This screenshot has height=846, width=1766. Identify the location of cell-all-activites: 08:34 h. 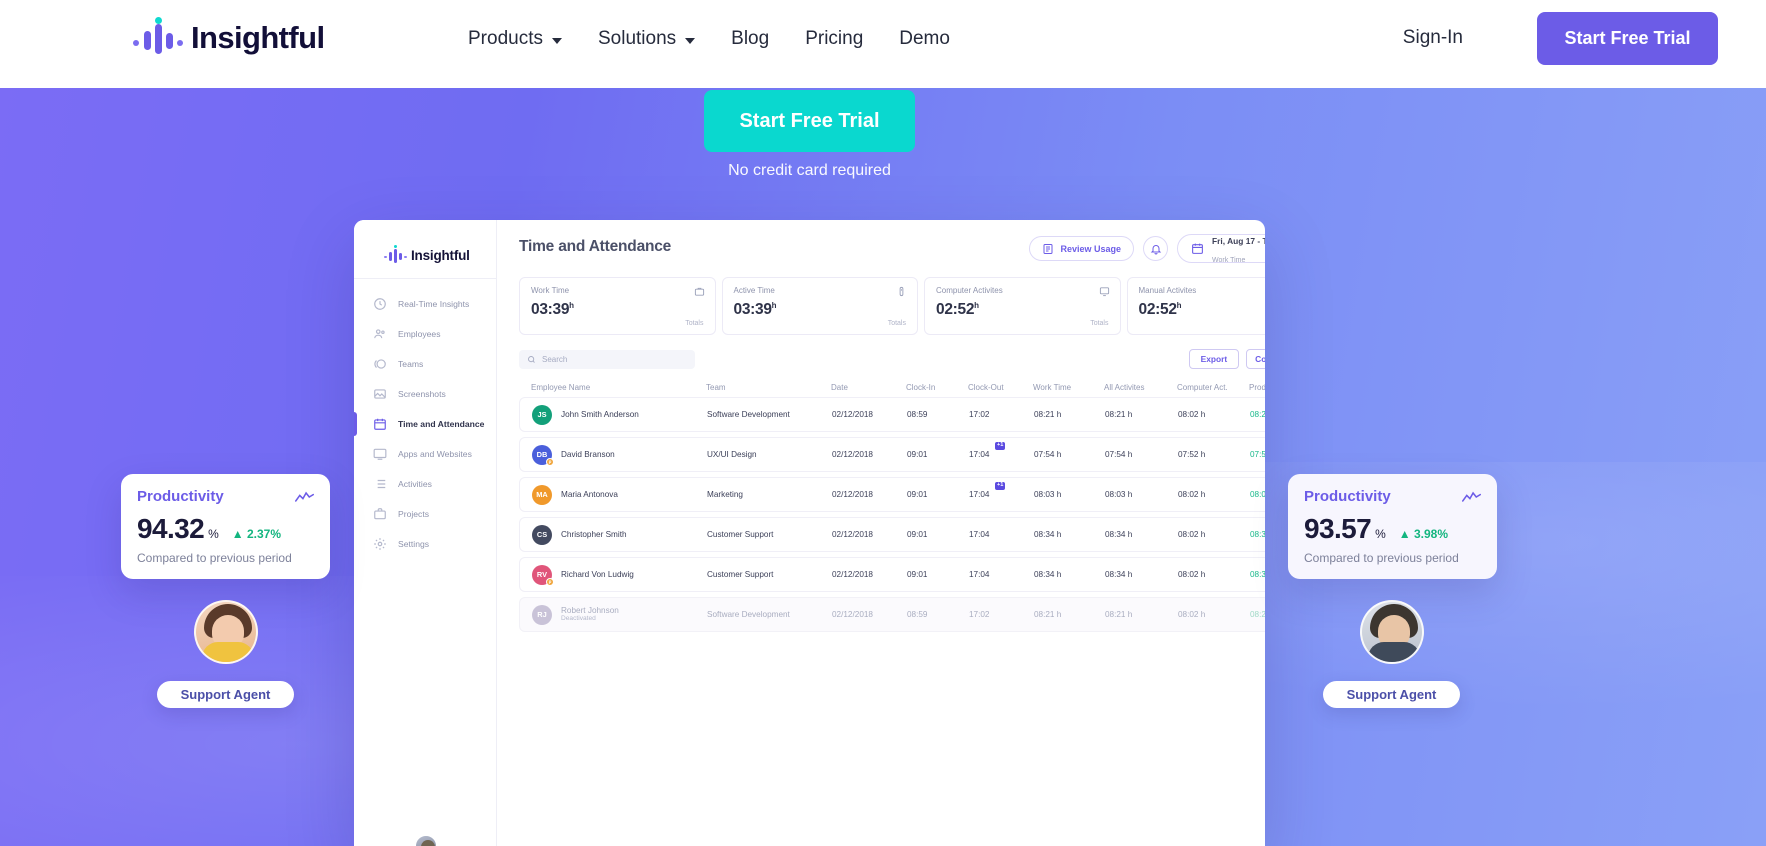
(1119, 574).